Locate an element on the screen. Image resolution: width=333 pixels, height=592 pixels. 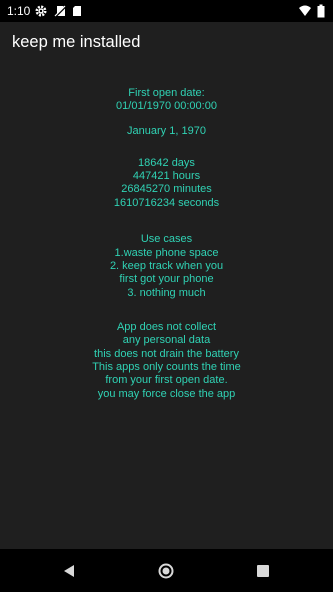
status-time: 1:10 is located at coordinates (19, 11).